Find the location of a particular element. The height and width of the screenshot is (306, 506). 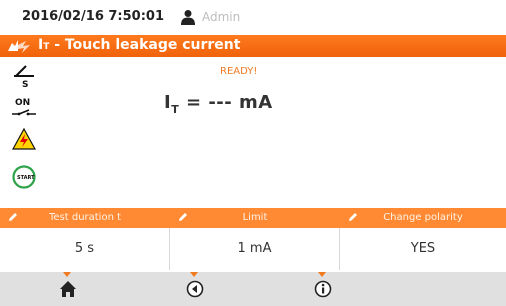

switch-label: ON is located at coordinates (22, 103).